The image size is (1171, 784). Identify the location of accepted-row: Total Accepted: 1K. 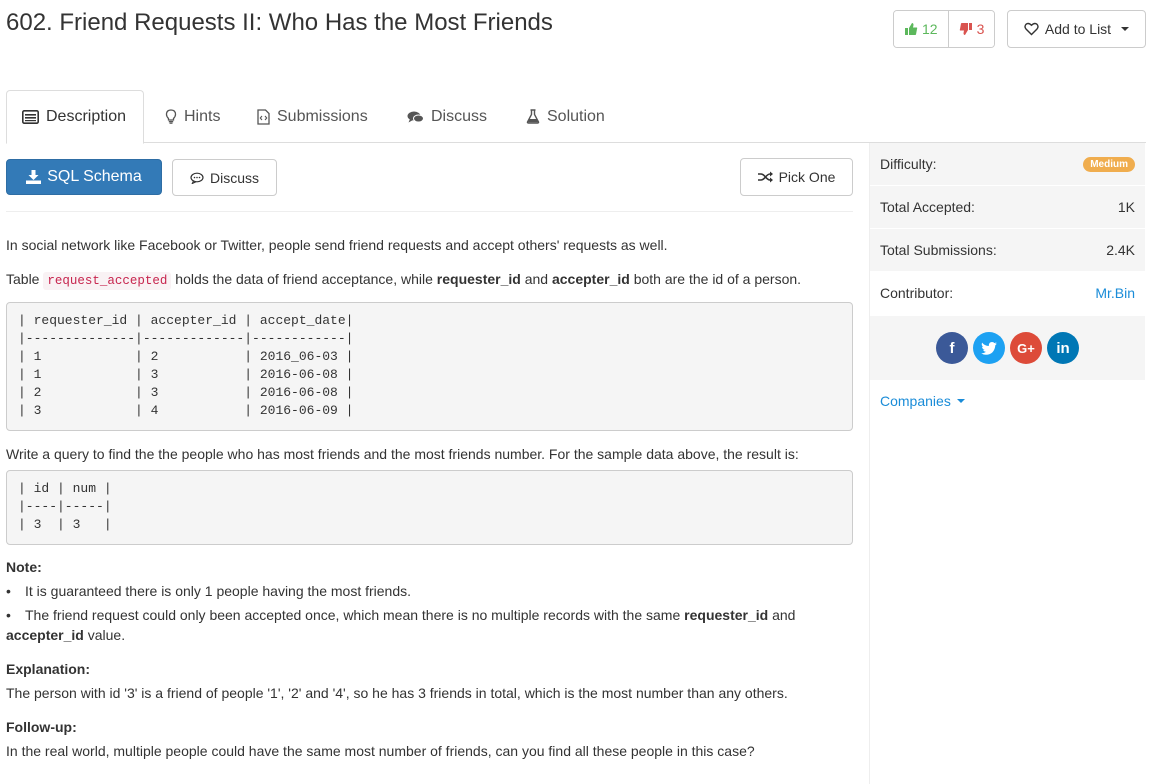
(1007, 207).